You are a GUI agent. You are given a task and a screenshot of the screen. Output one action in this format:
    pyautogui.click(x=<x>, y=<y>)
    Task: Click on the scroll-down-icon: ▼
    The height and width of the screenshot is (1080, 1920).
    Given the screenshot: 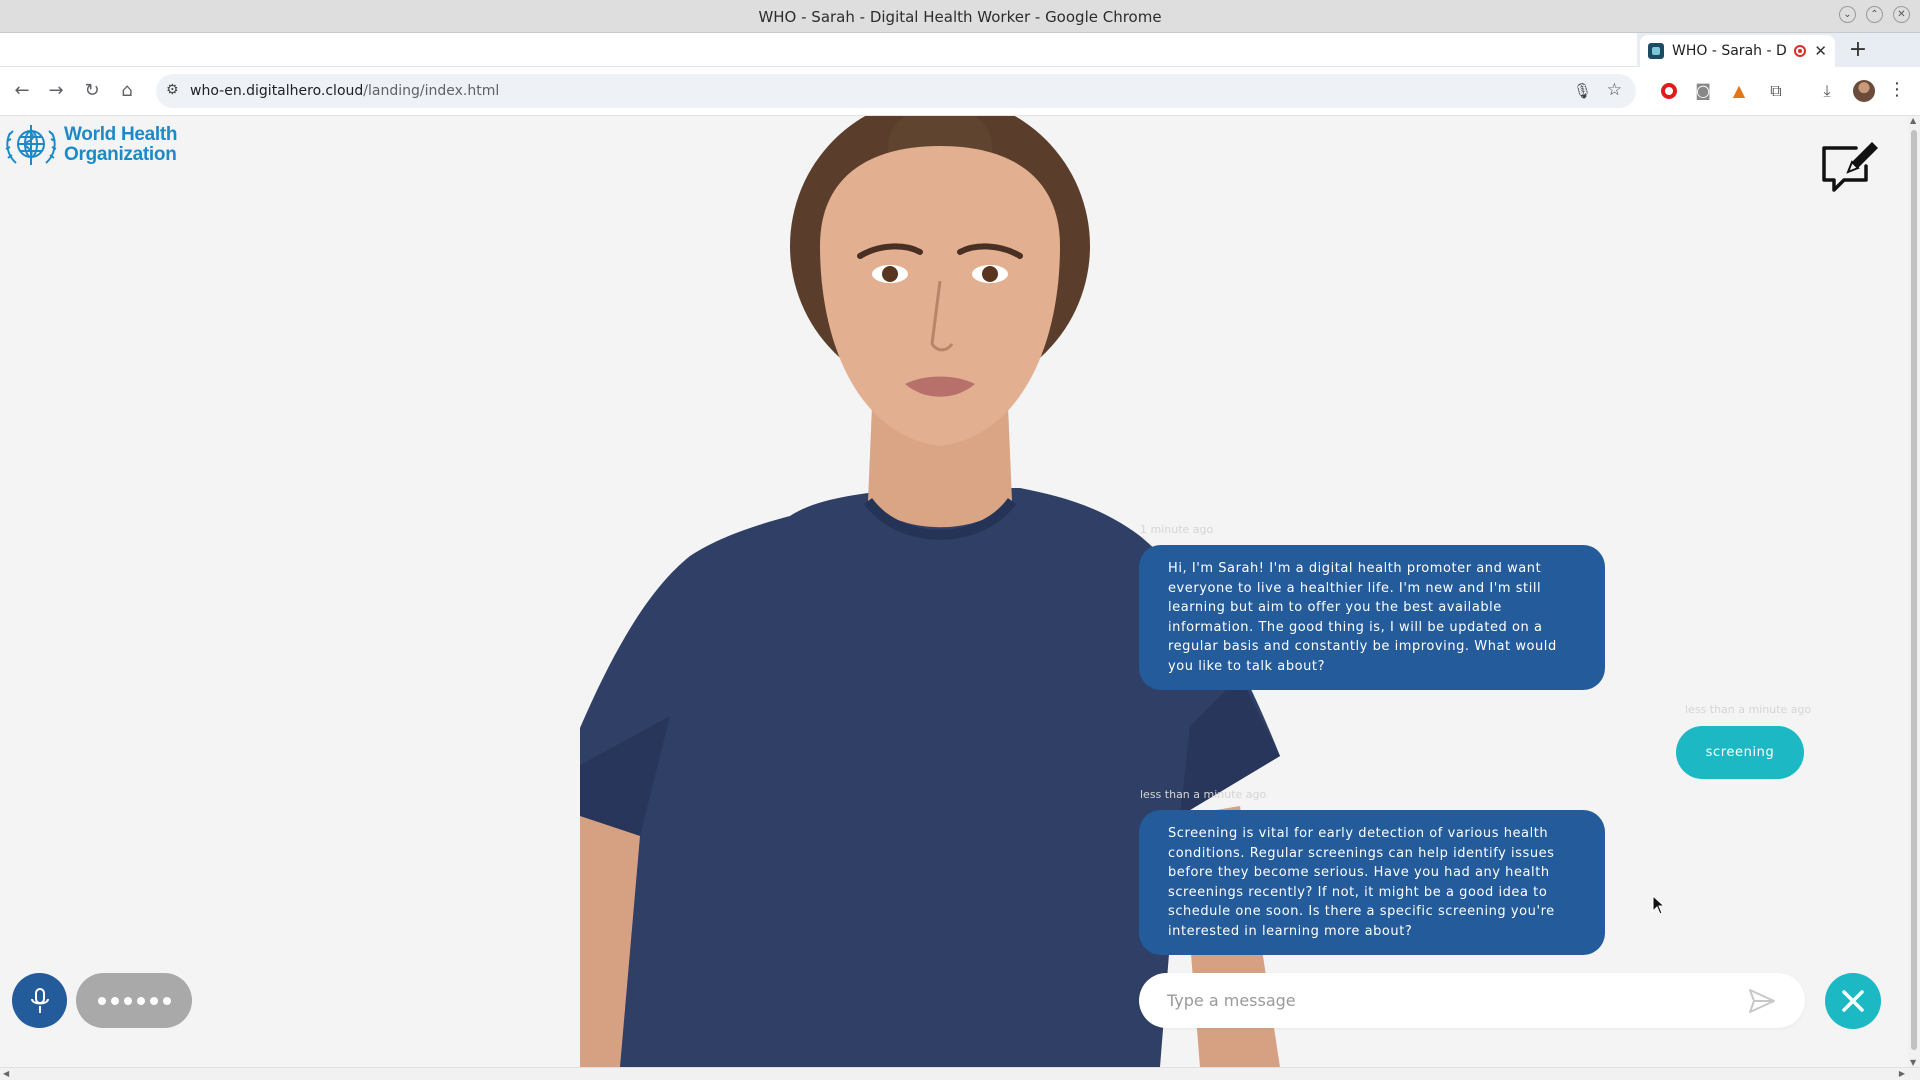 What is the action you would take?
    pyautogui.click(x=1913, y=1062)
    